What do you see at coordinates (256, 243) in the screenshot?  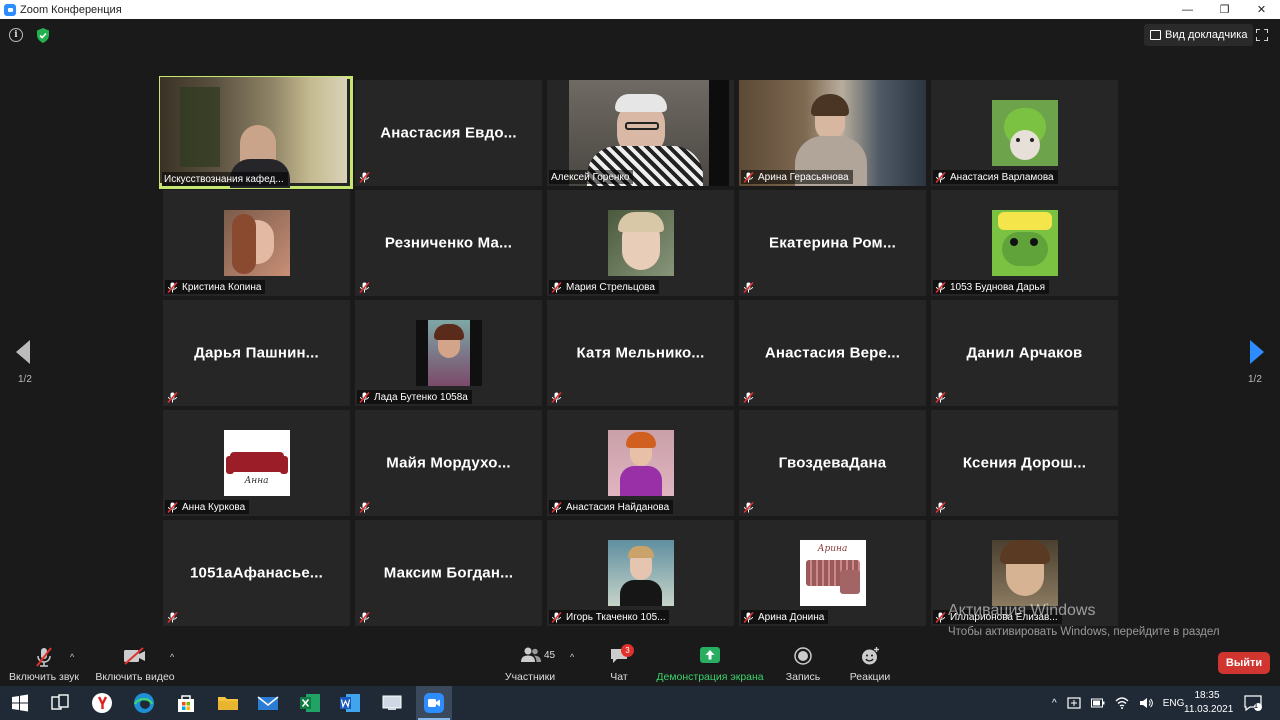 I see `participant-tile: Кристина Копина` at bounding box center [256, 243].